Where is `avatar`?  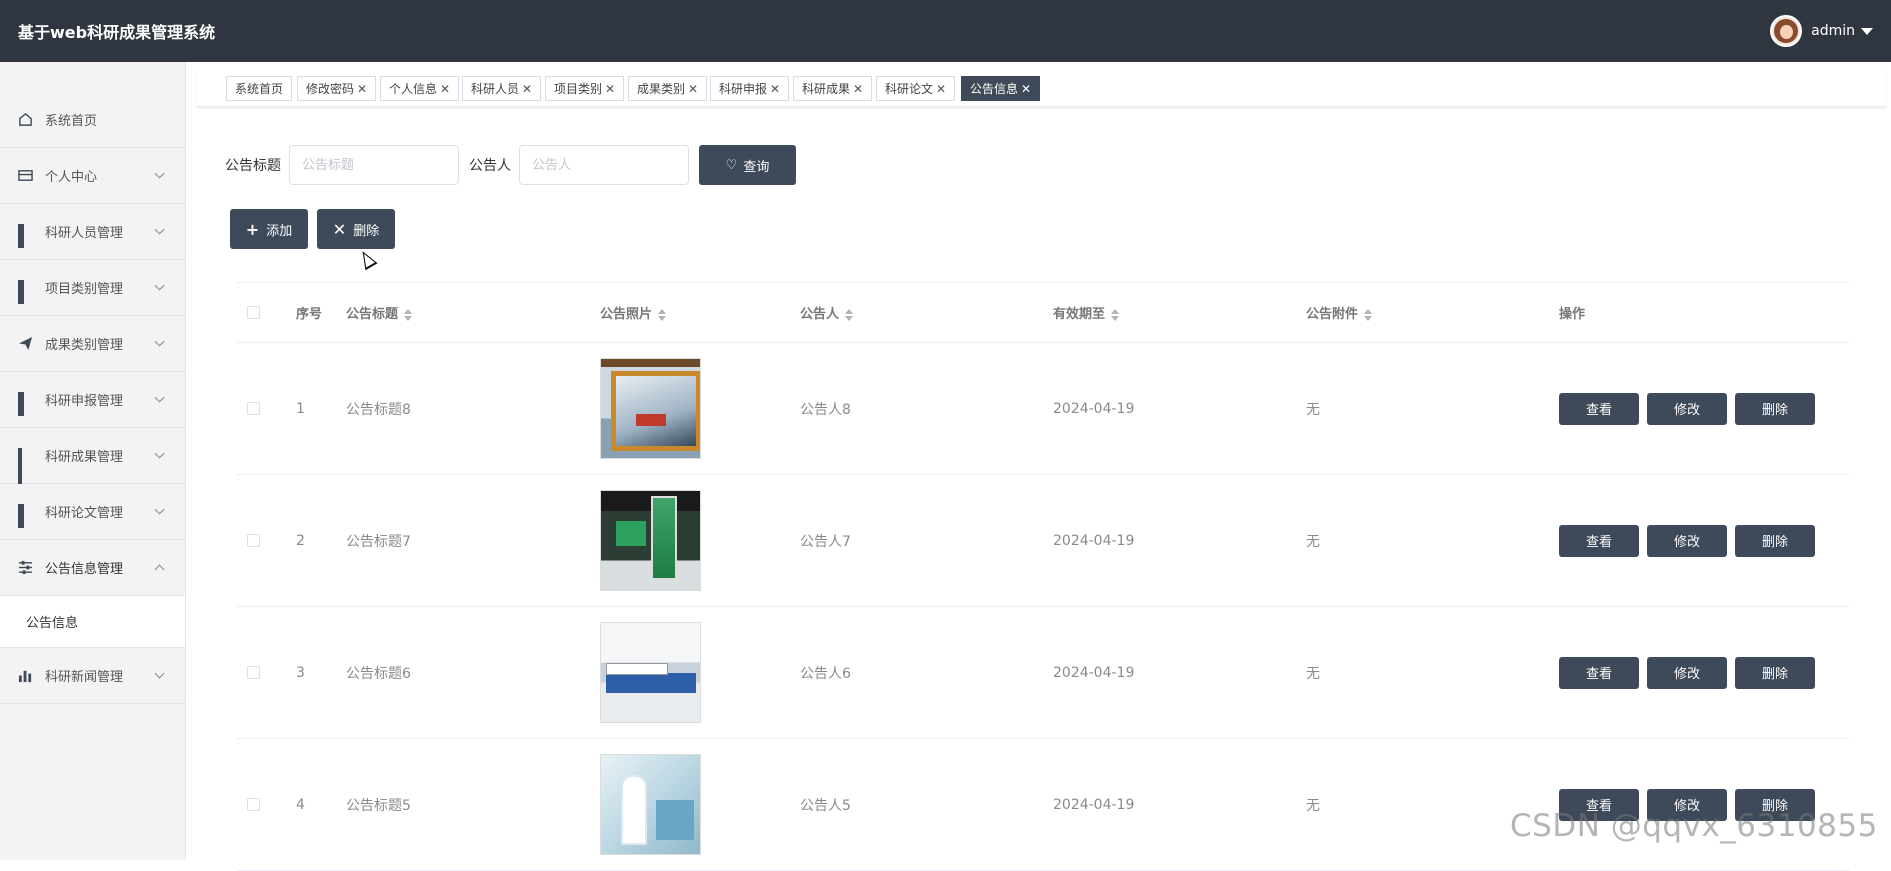
avatar is located at coordinates (1786, 31).